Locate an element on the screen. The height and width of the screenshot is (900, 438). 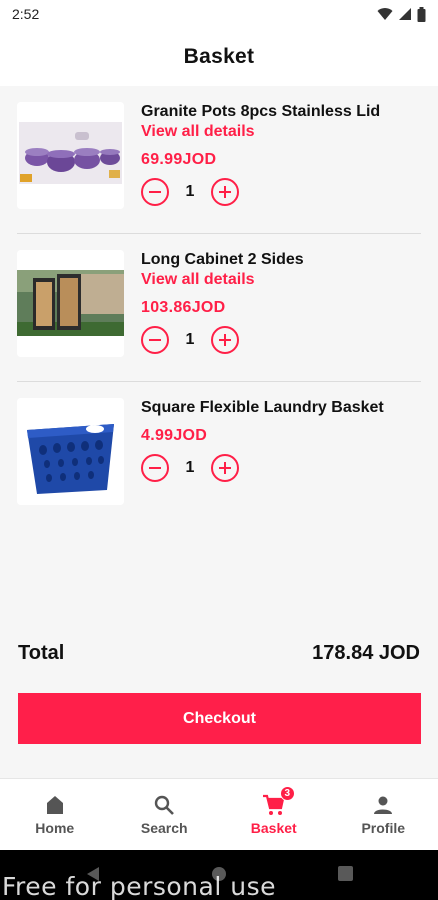
product-image-laundry-basket is located at coordinates (70, 451).